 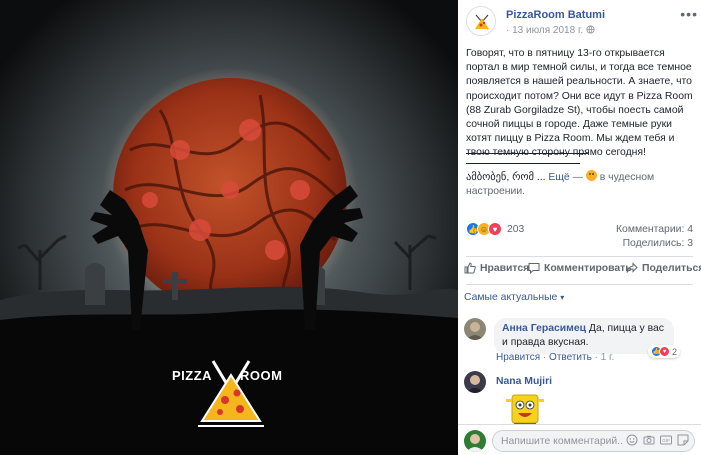 What do you see at coordinates (505, 268) in the screenshot?
I see `like-label: Нравится` at bounding box center [505, 268].